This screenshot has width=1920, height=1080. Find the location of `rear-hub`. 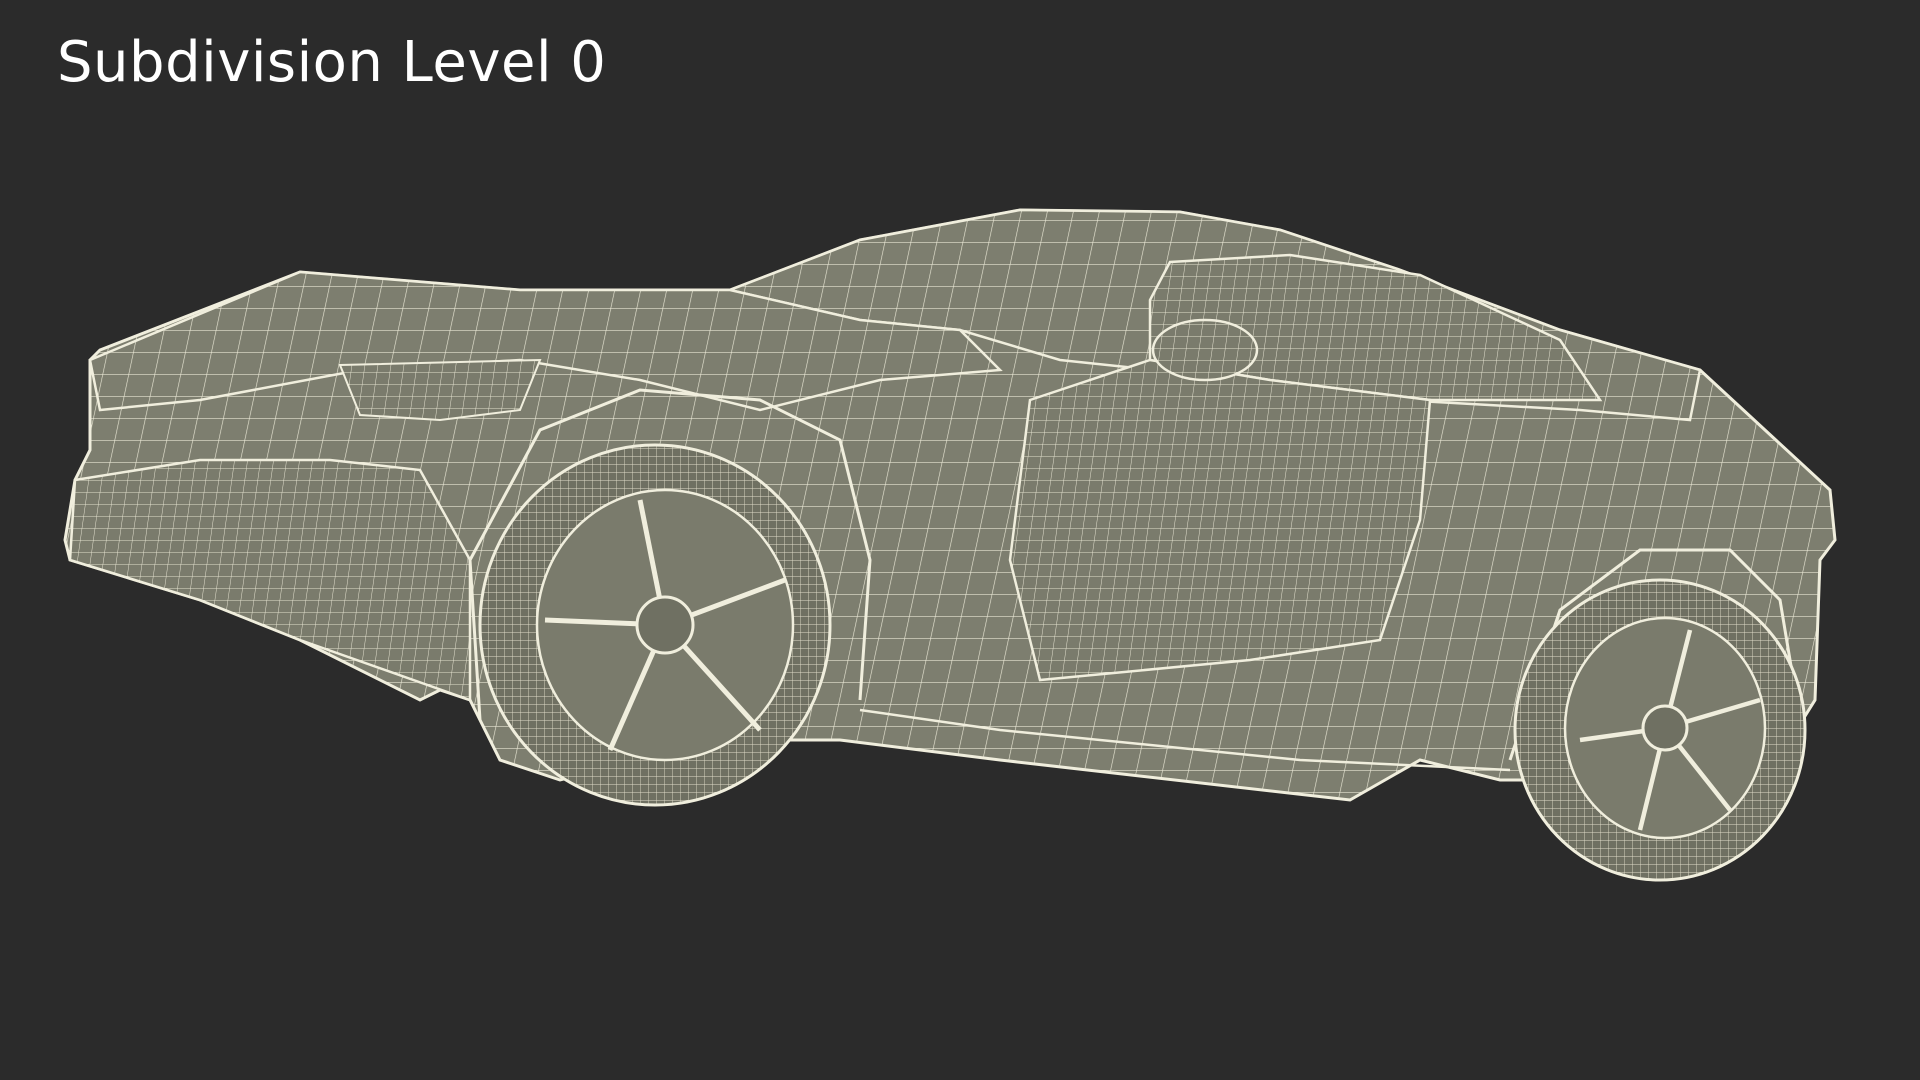

rear-hub is located at coordinates (1665, 728).